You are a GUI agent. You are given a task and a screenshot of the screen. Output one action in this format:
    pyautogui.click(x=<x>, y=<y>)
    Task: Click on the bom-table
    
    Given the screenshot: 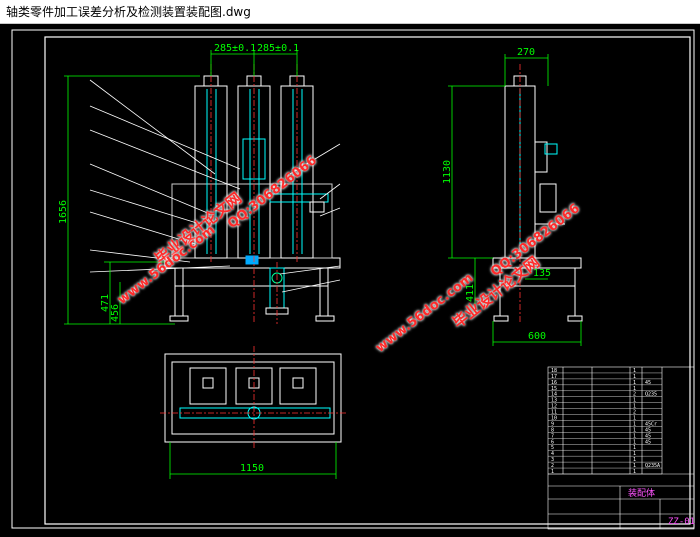 What is the action you would take?
    pyautogui.click(x=621, y=448)
    